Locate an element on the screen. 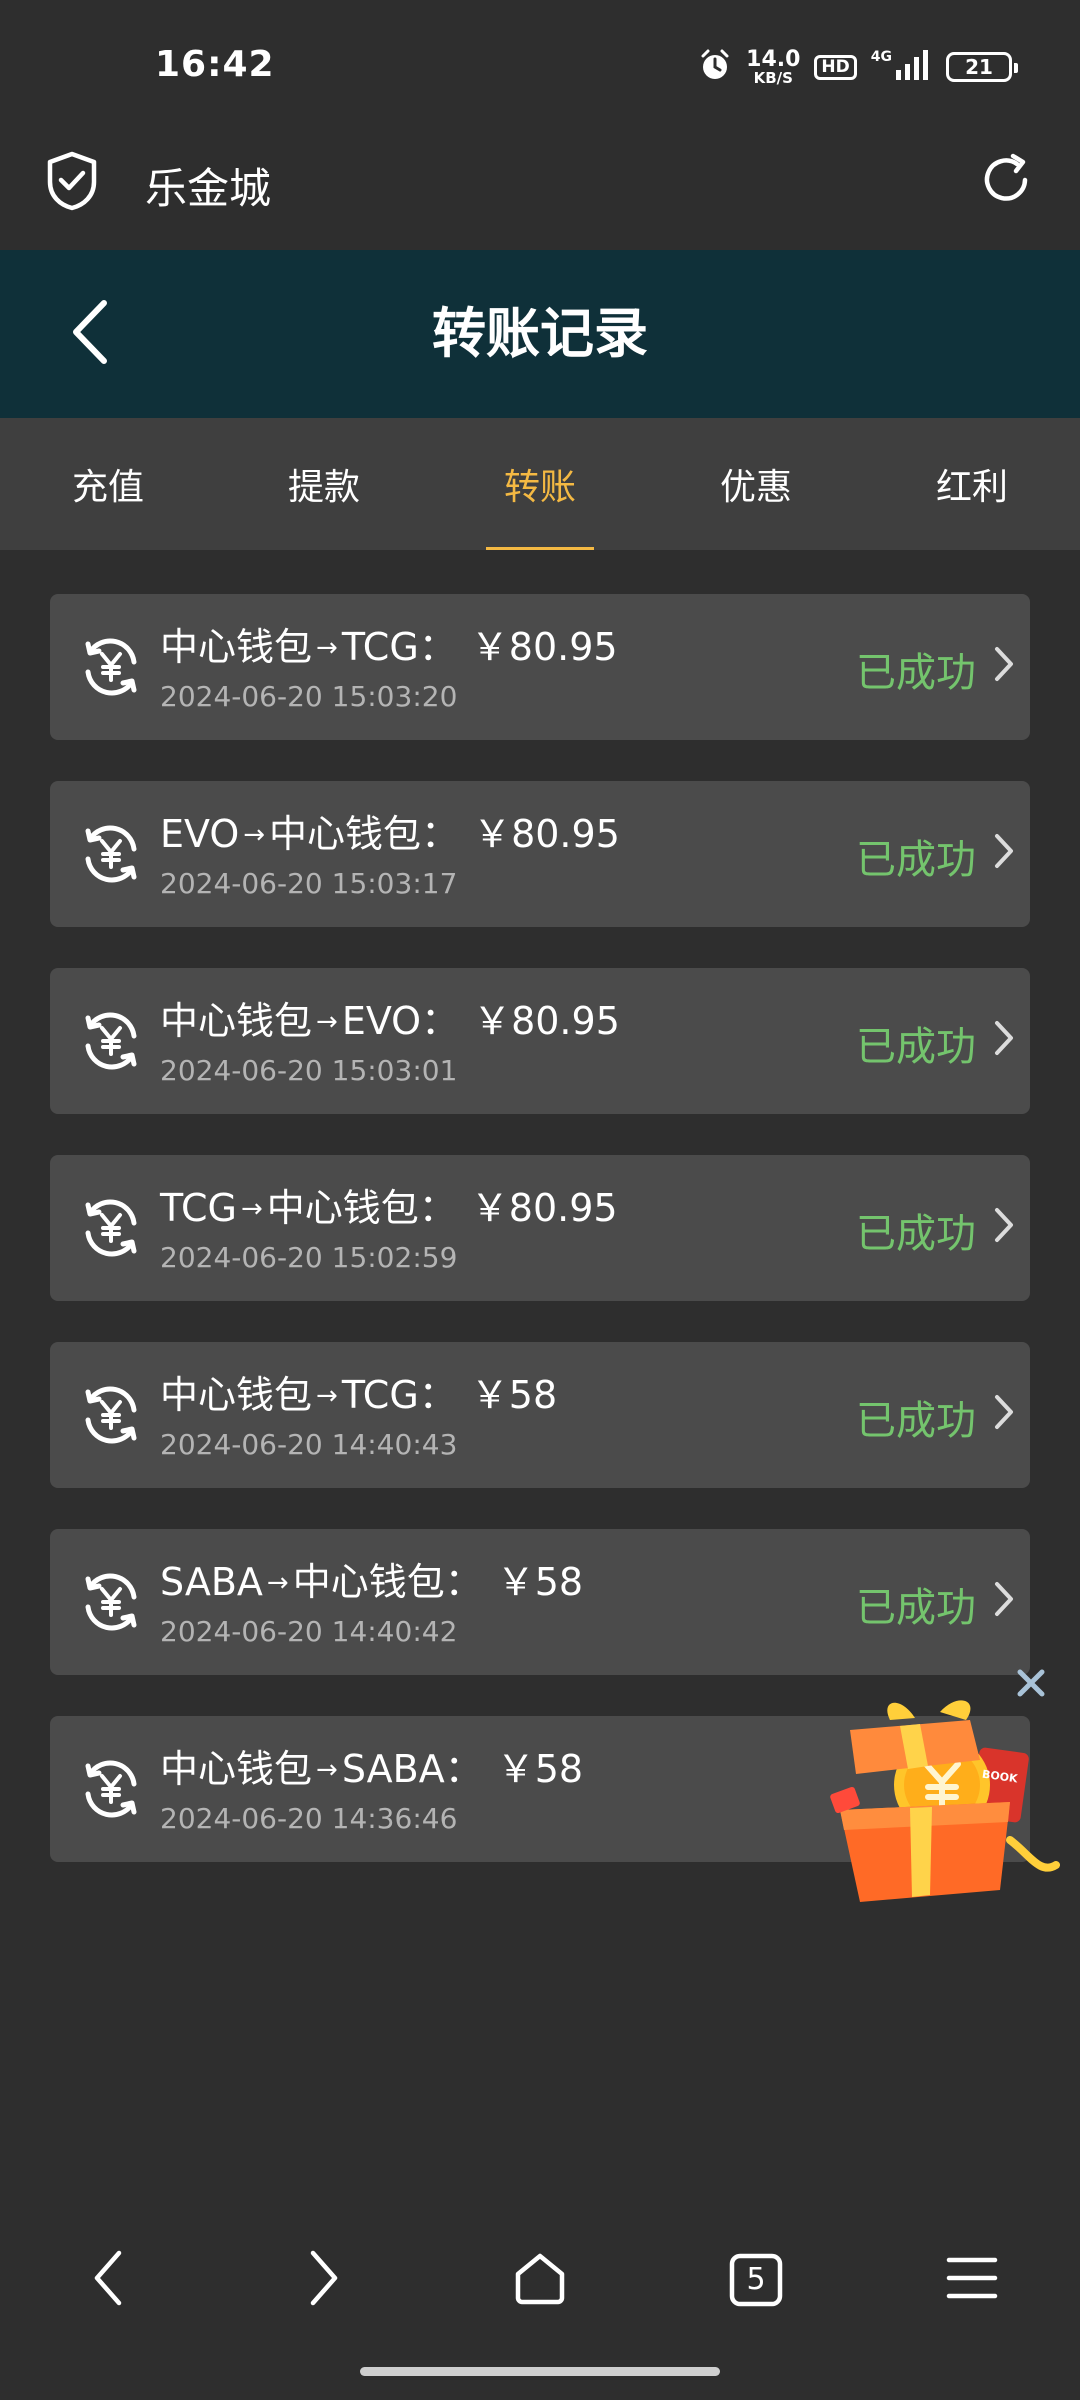 The height and width of the screenshot is (2400, 1080). nav-back-button is located at coordinates (108, 2280).